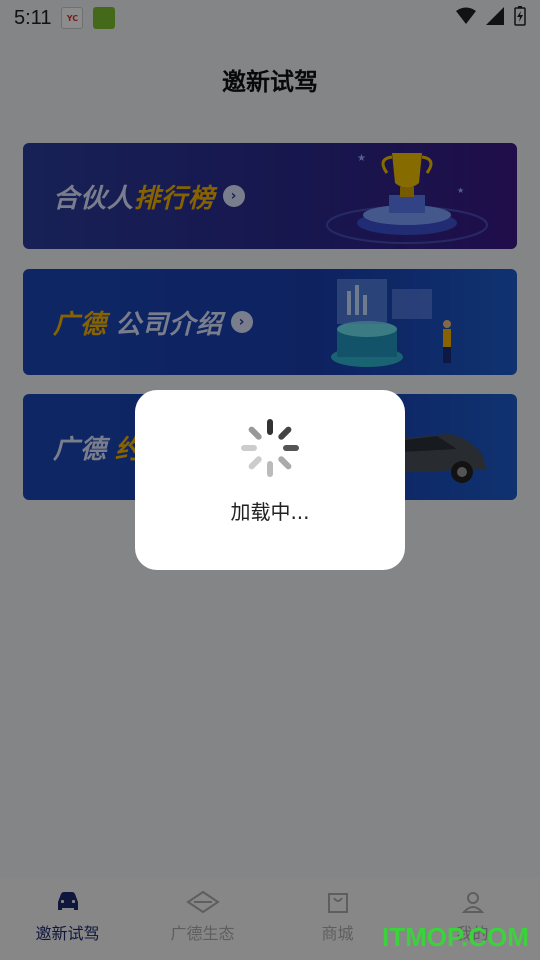 Image resolution: width=540 pixels, height=960 pixels. What do you see at coordinates (67, 901) in the screenshot?
I see `car-icon` at bounding box center [67, 901].